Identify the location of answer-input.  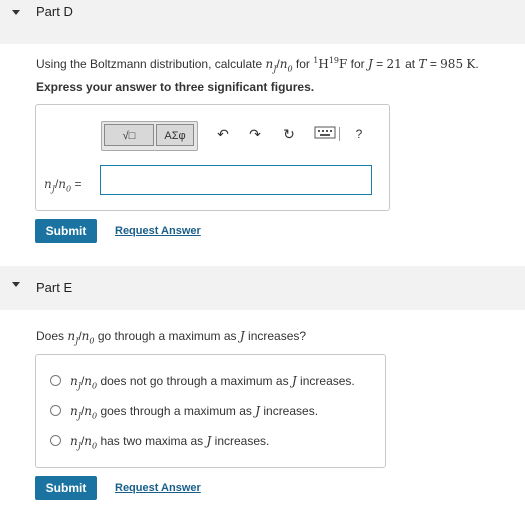
(236, 180).